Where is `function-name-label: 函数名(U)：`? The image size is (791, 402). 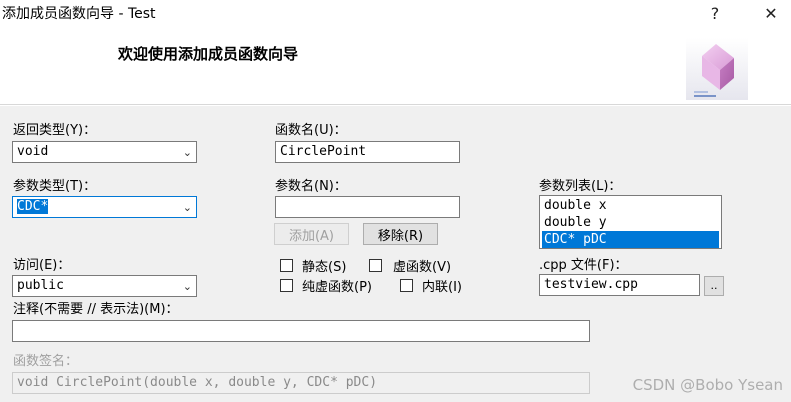 function-name-label: 函数名(U)： is located at coordinates (311, 130).